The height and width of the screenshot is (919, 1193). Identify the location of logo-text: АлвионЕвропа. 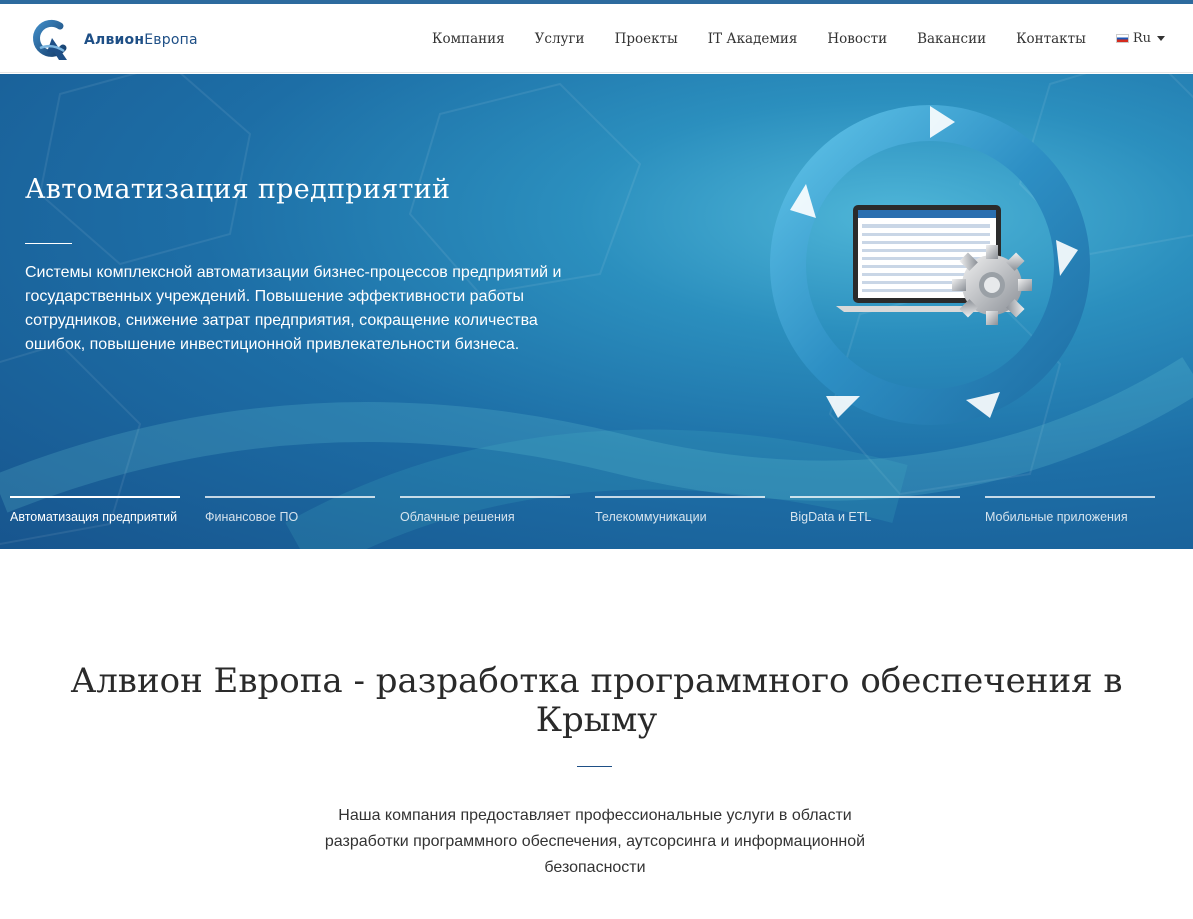
(141, 40).